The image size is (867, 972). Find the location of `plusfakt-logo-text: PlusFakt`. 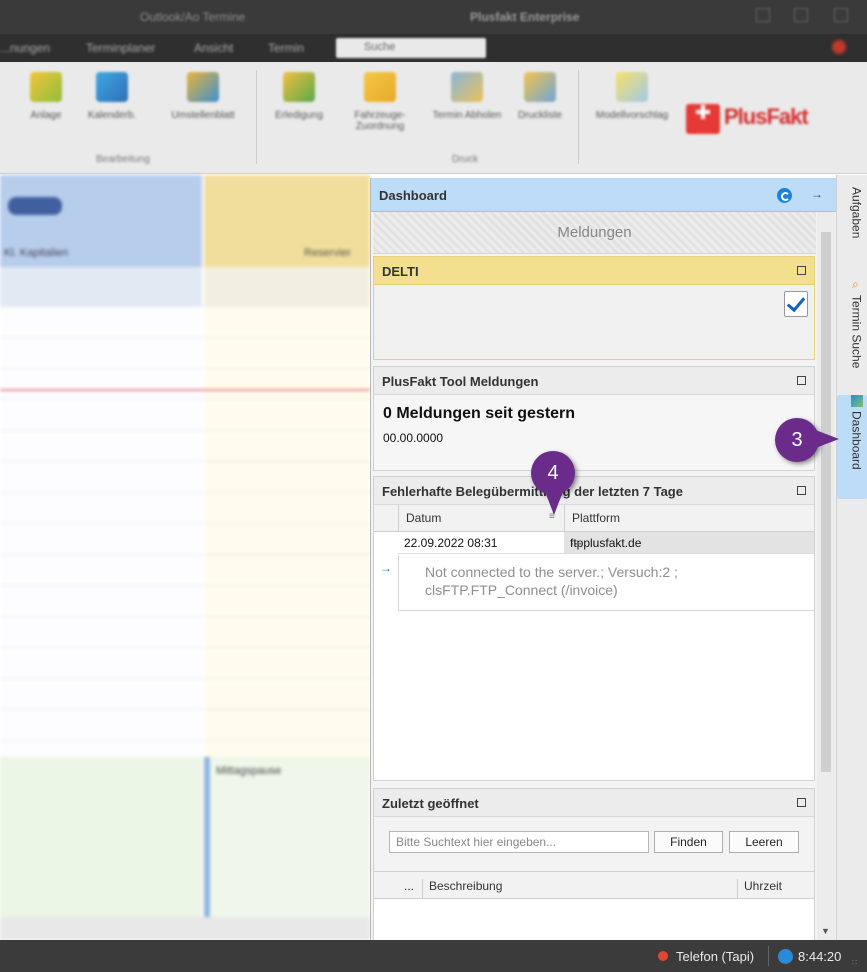

plusfakt-logo-text: PlusFakt is located at coordinates (766, 116).